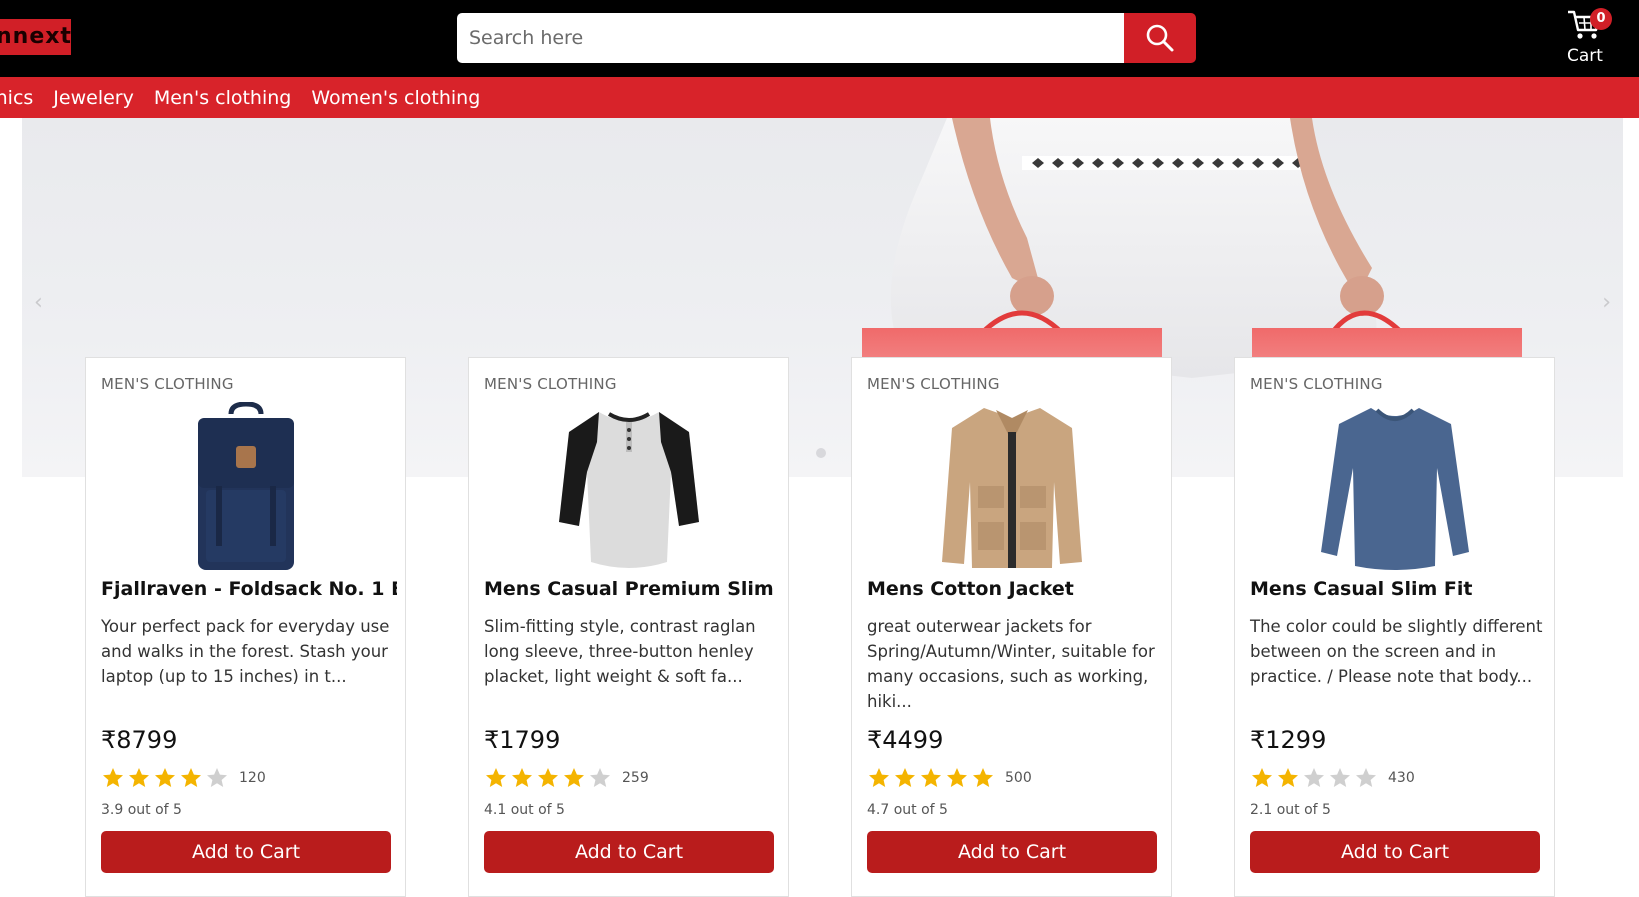 The width and height of the screenshot is (1639, 897). Describe the element at coordinates (1398, 589) in the screenshot. I see `product-title: Mens Casual Slim Fit` at that location.